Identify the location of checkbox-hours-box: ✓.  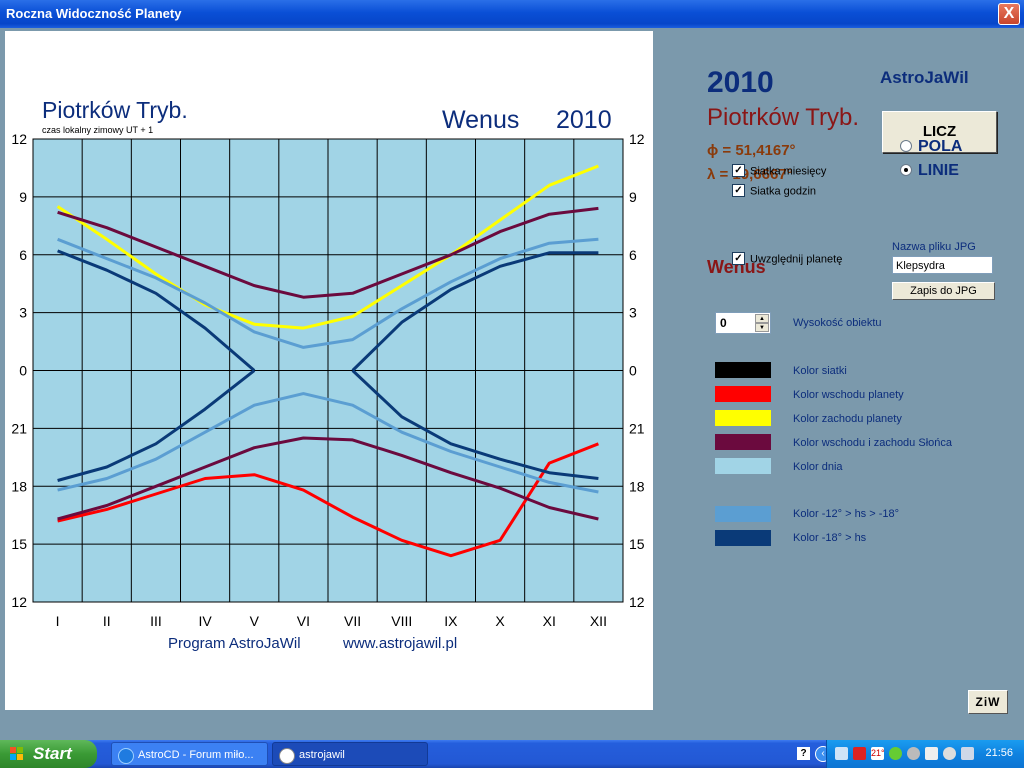
(738, 190).